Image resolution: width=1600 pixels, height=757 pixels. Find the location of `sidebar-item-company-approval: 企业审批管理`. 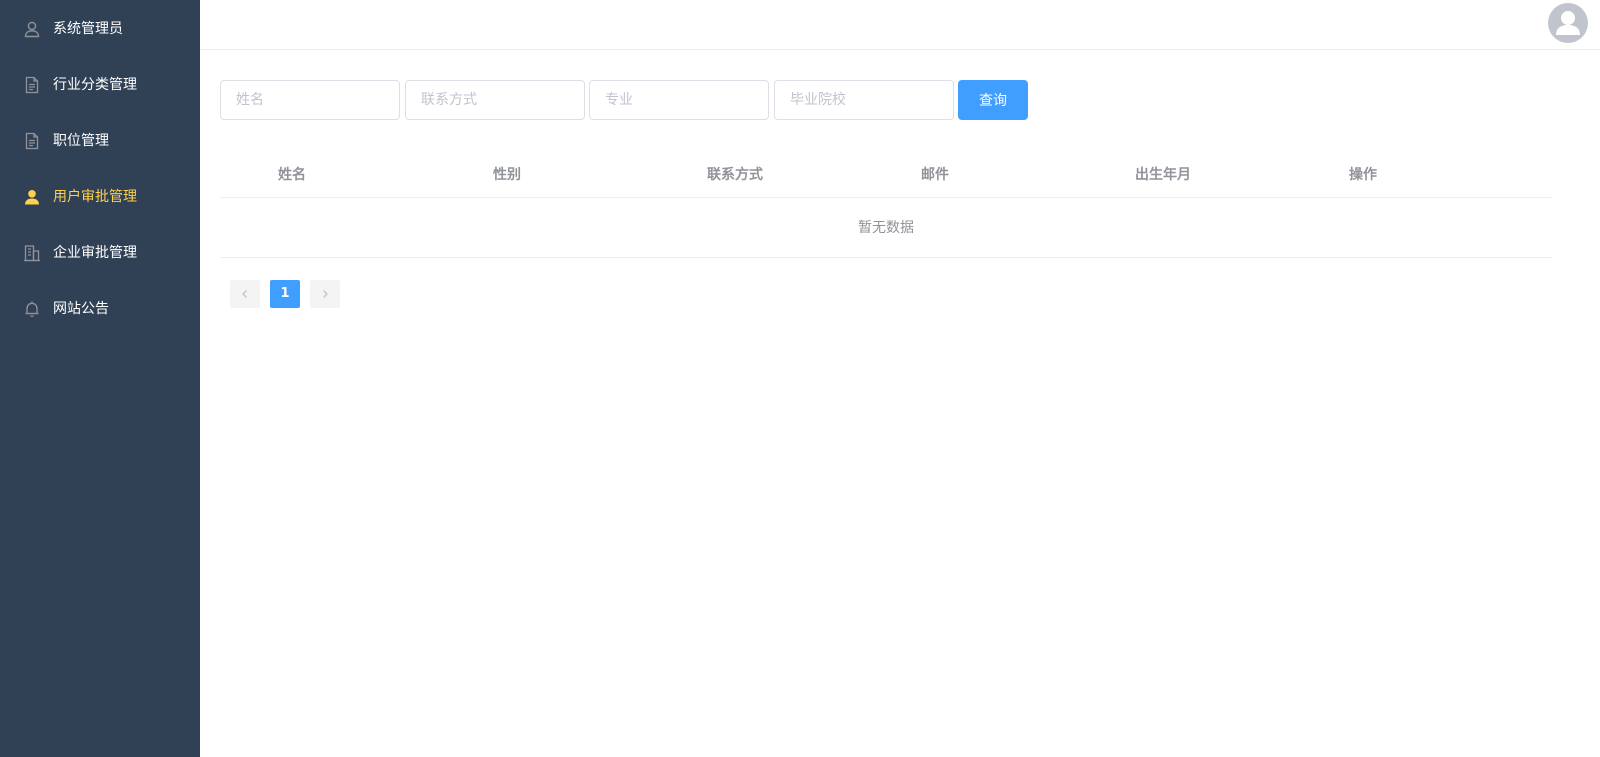

sidebar-item-company-approval: 企业审批管理 is located at coordinates (100, 253).